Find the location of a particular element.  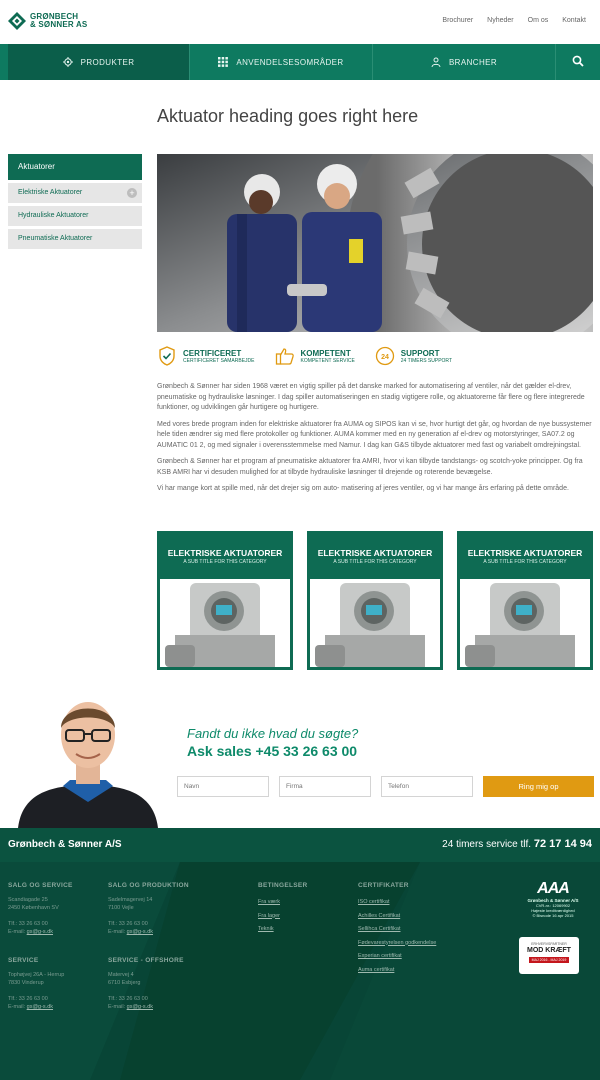

address-line: 6710 Esbjerg is located at coordinates (124, 983).